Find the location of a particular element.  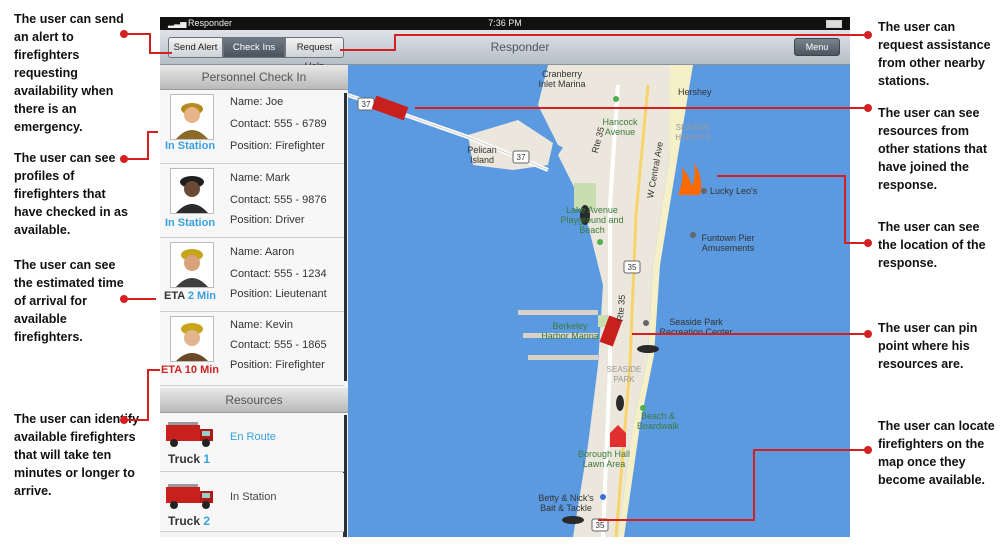

truck-status: In Station is located at coordinates (253, 497).